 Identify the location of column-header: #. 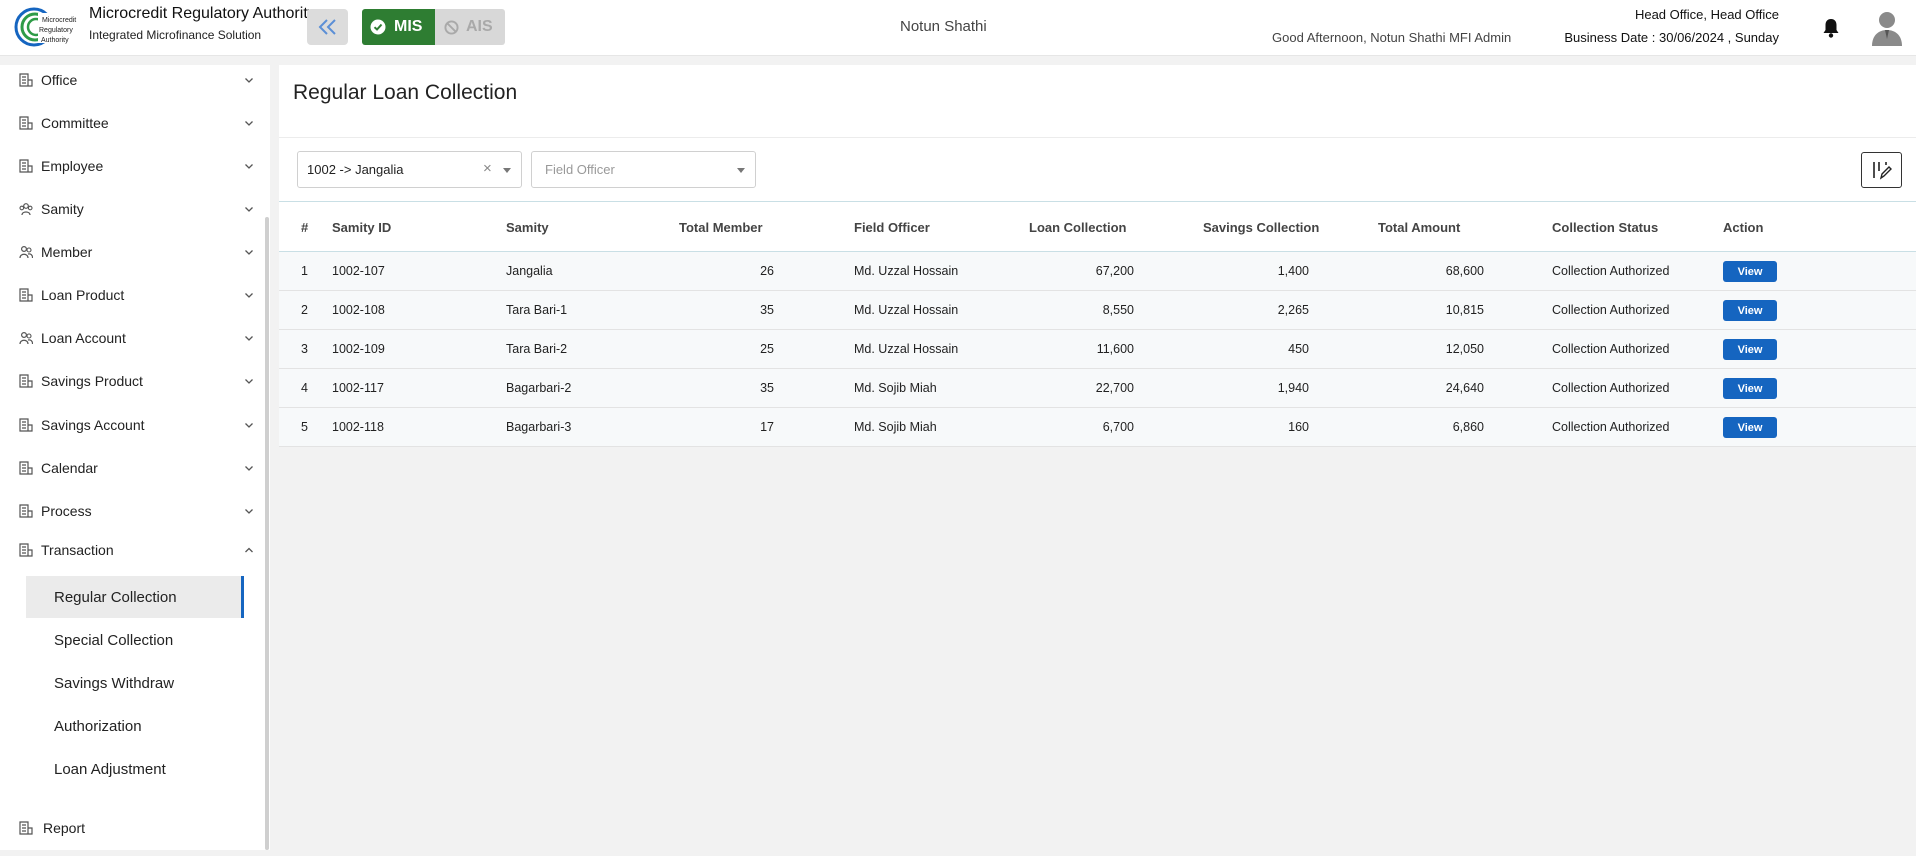
(304, 227).